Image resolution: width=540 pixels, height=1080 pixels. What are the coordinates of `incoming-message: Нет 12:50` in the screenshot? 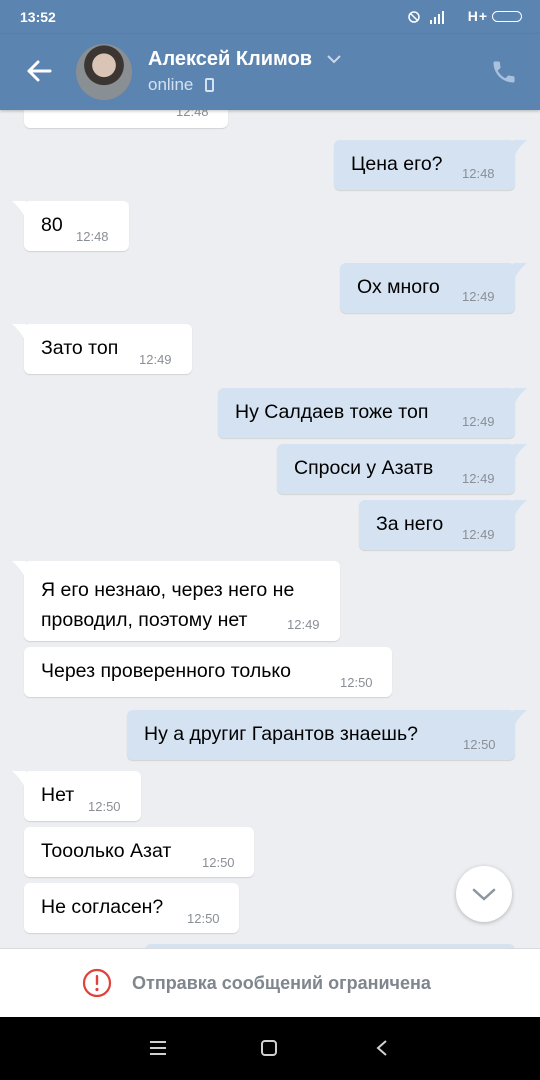 It's located at (76, 796).